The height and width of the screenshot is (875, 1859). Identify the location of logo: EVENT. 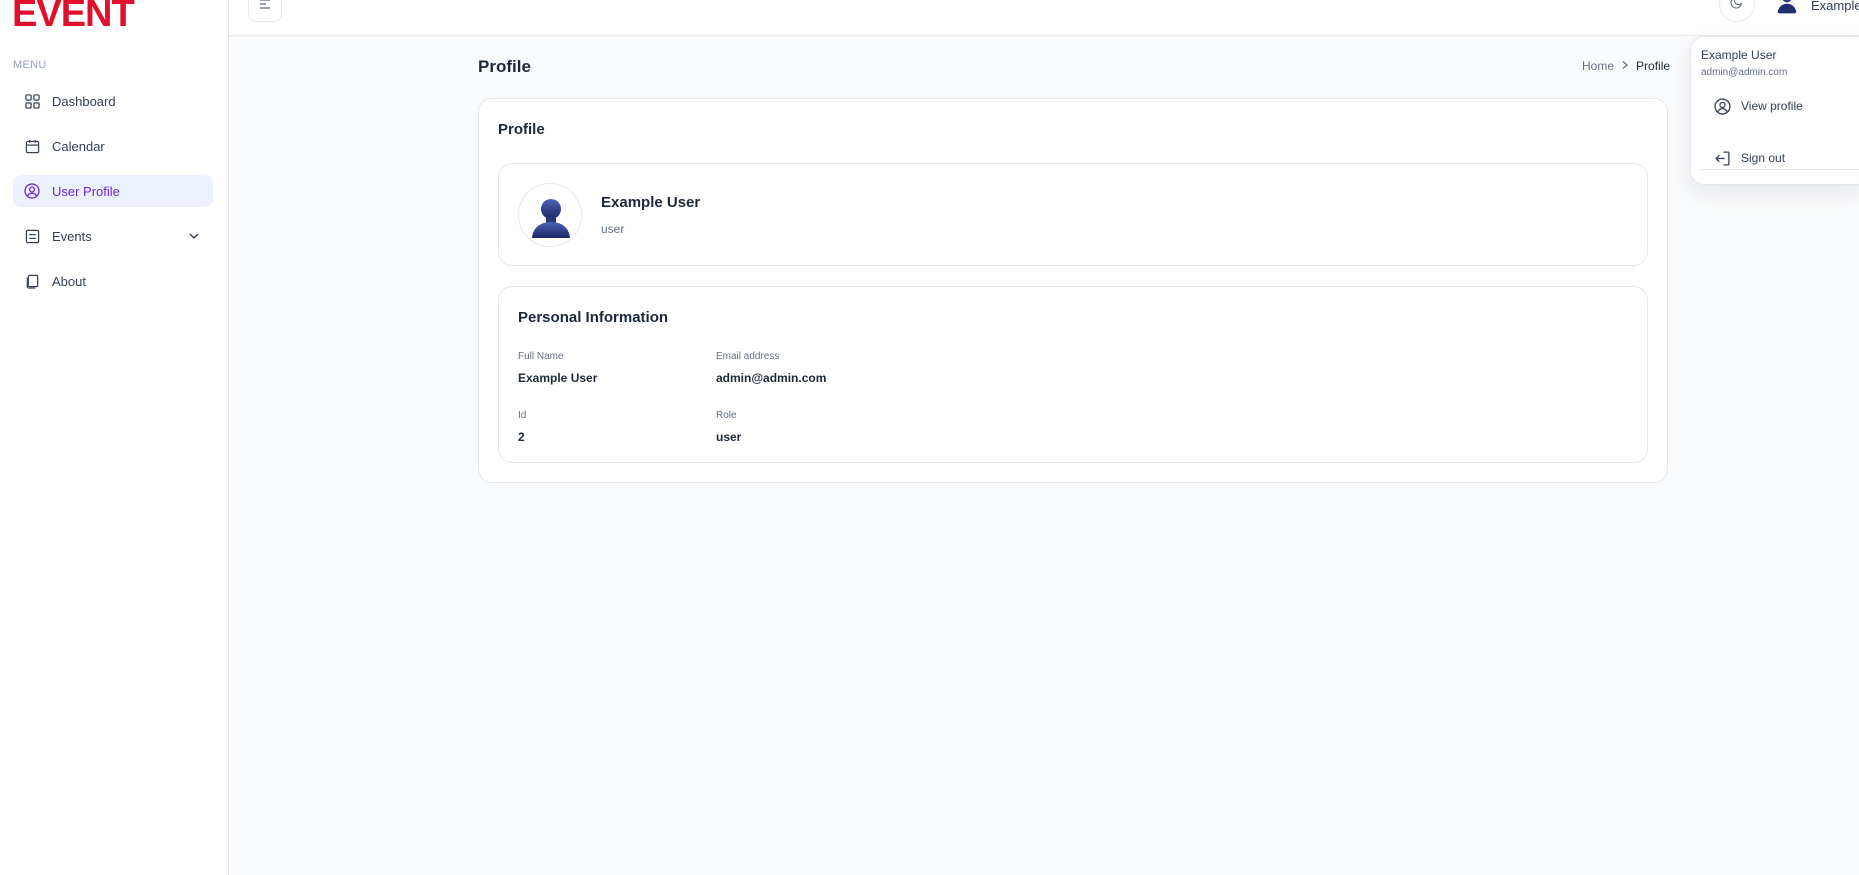
(73, 17).